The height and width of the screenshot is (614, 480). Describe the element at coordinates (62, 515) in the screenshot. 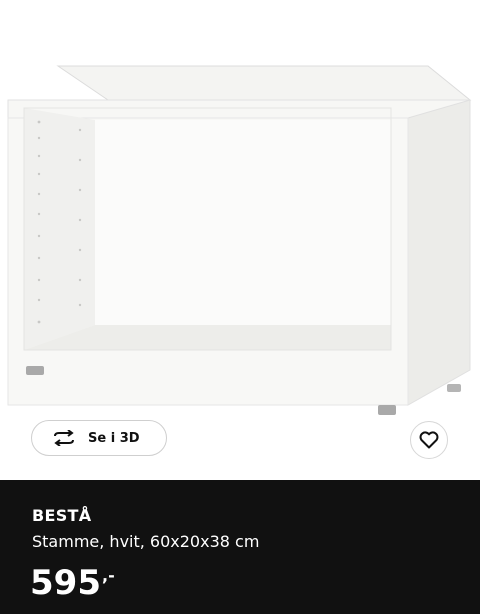

I see `product-name: BESTÅ` at that location.